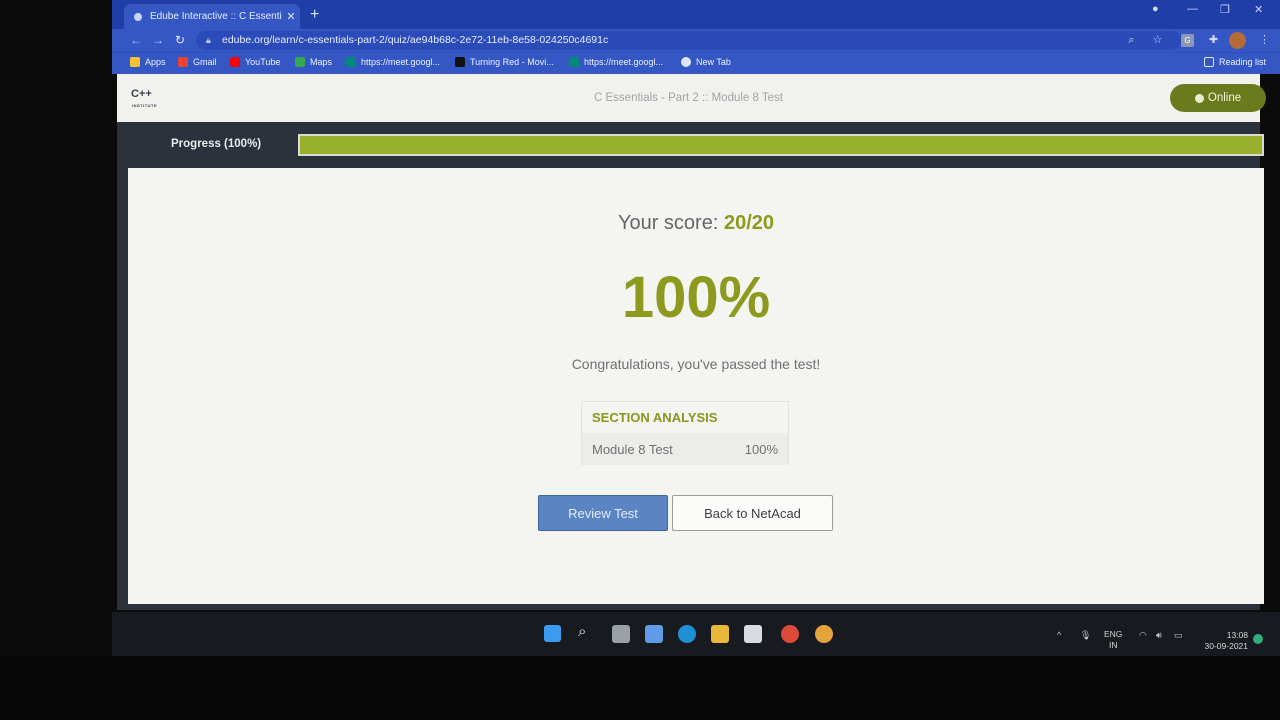 Image resolution: width=1280 pixels, height=720 pixels. I want to click on lock-icon: 🔒︎, so click(208, 40).